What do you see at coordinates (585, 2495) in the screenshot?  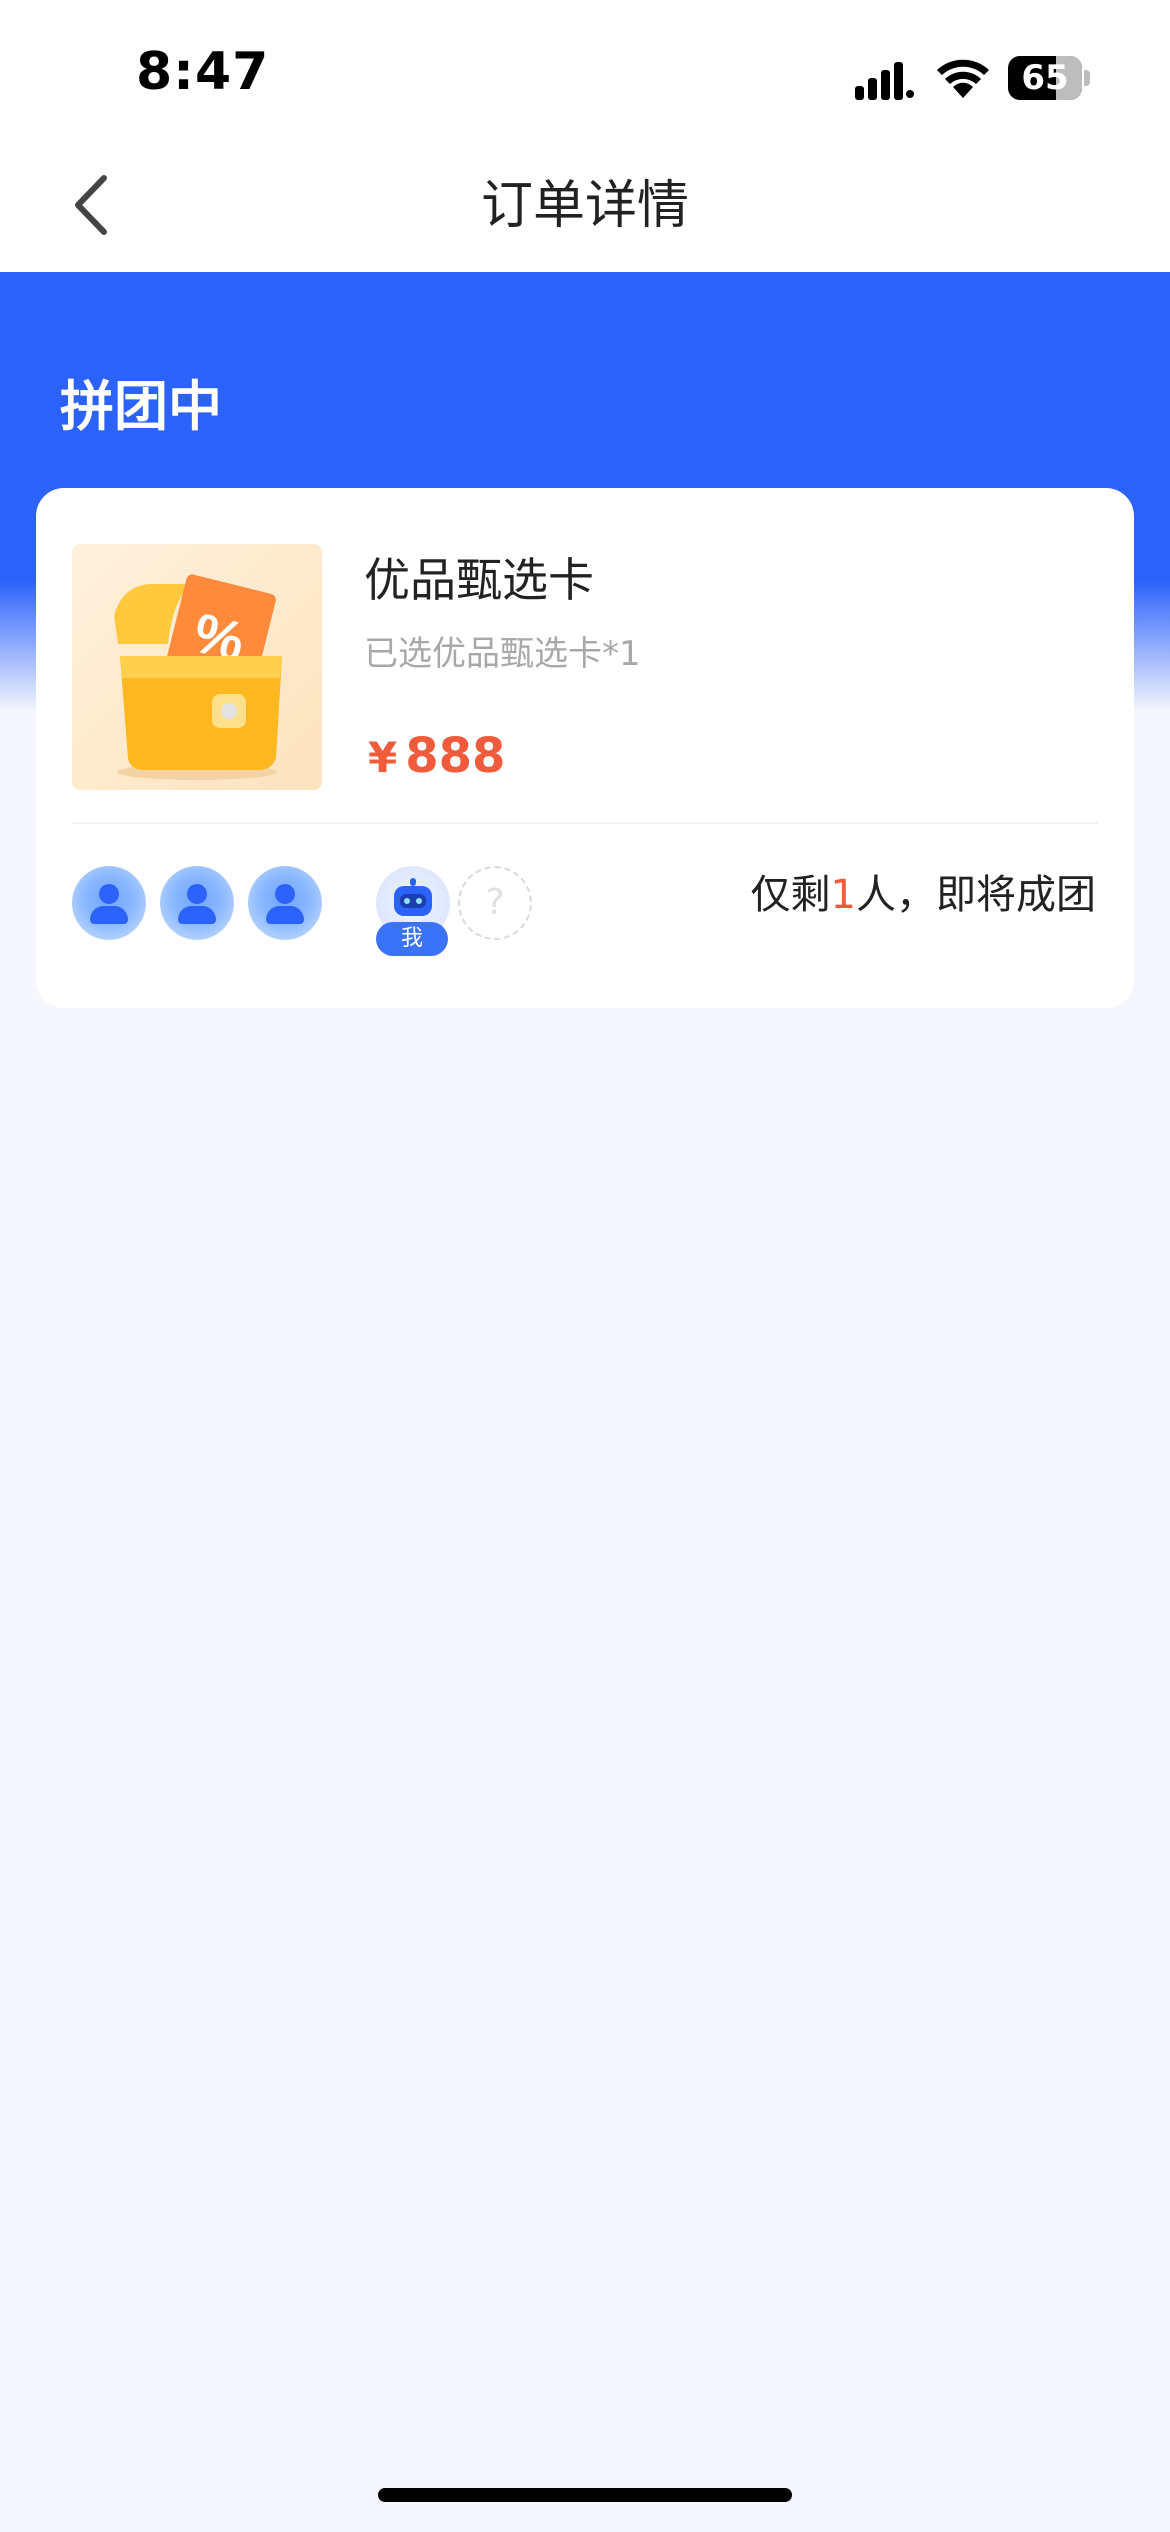 I see `home-indicator` at bounding box center [585, 2495].